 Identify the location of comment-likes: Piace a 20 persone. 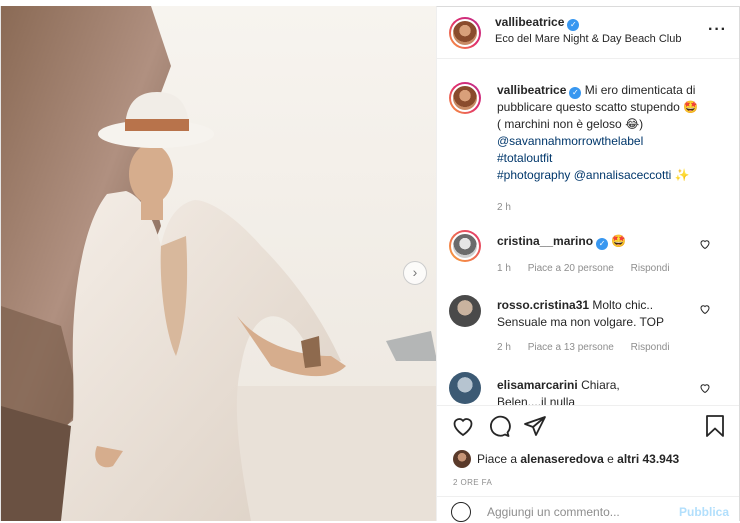
(571, 268).